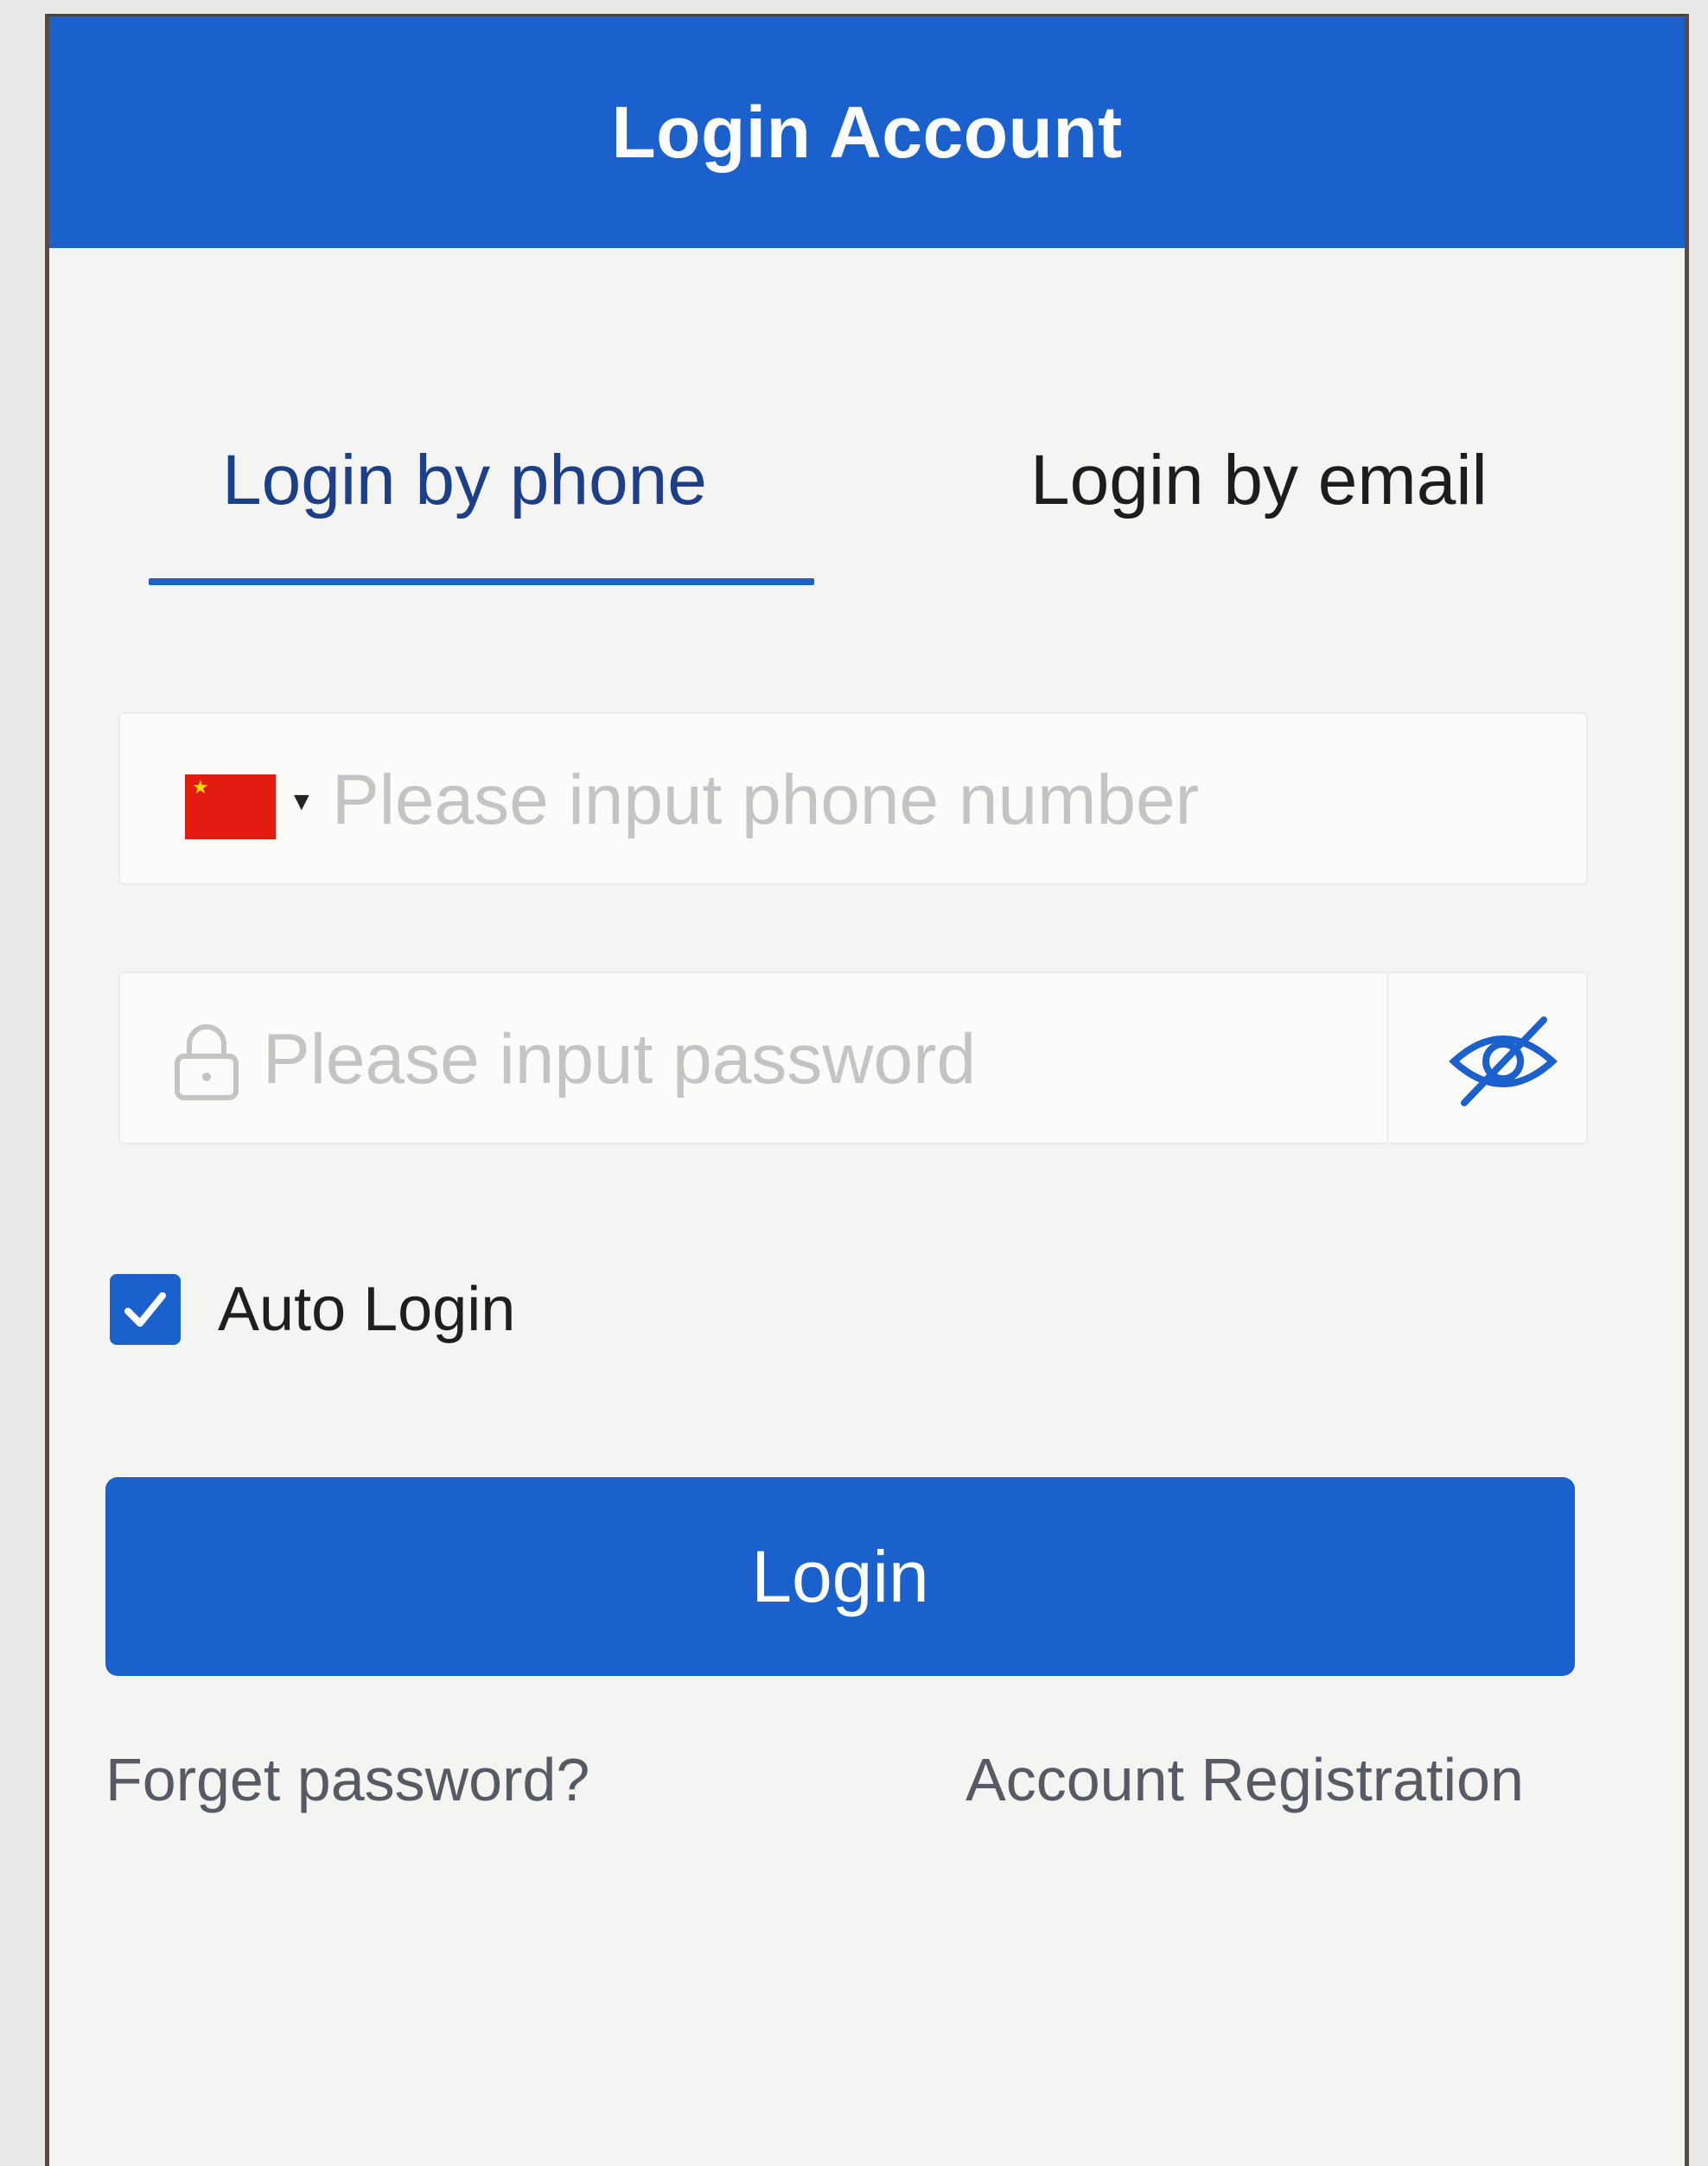 Image resolution: width=1708 pixels, height=2166 pixels. I want to click on login-button: Login, so click(840, 1577).